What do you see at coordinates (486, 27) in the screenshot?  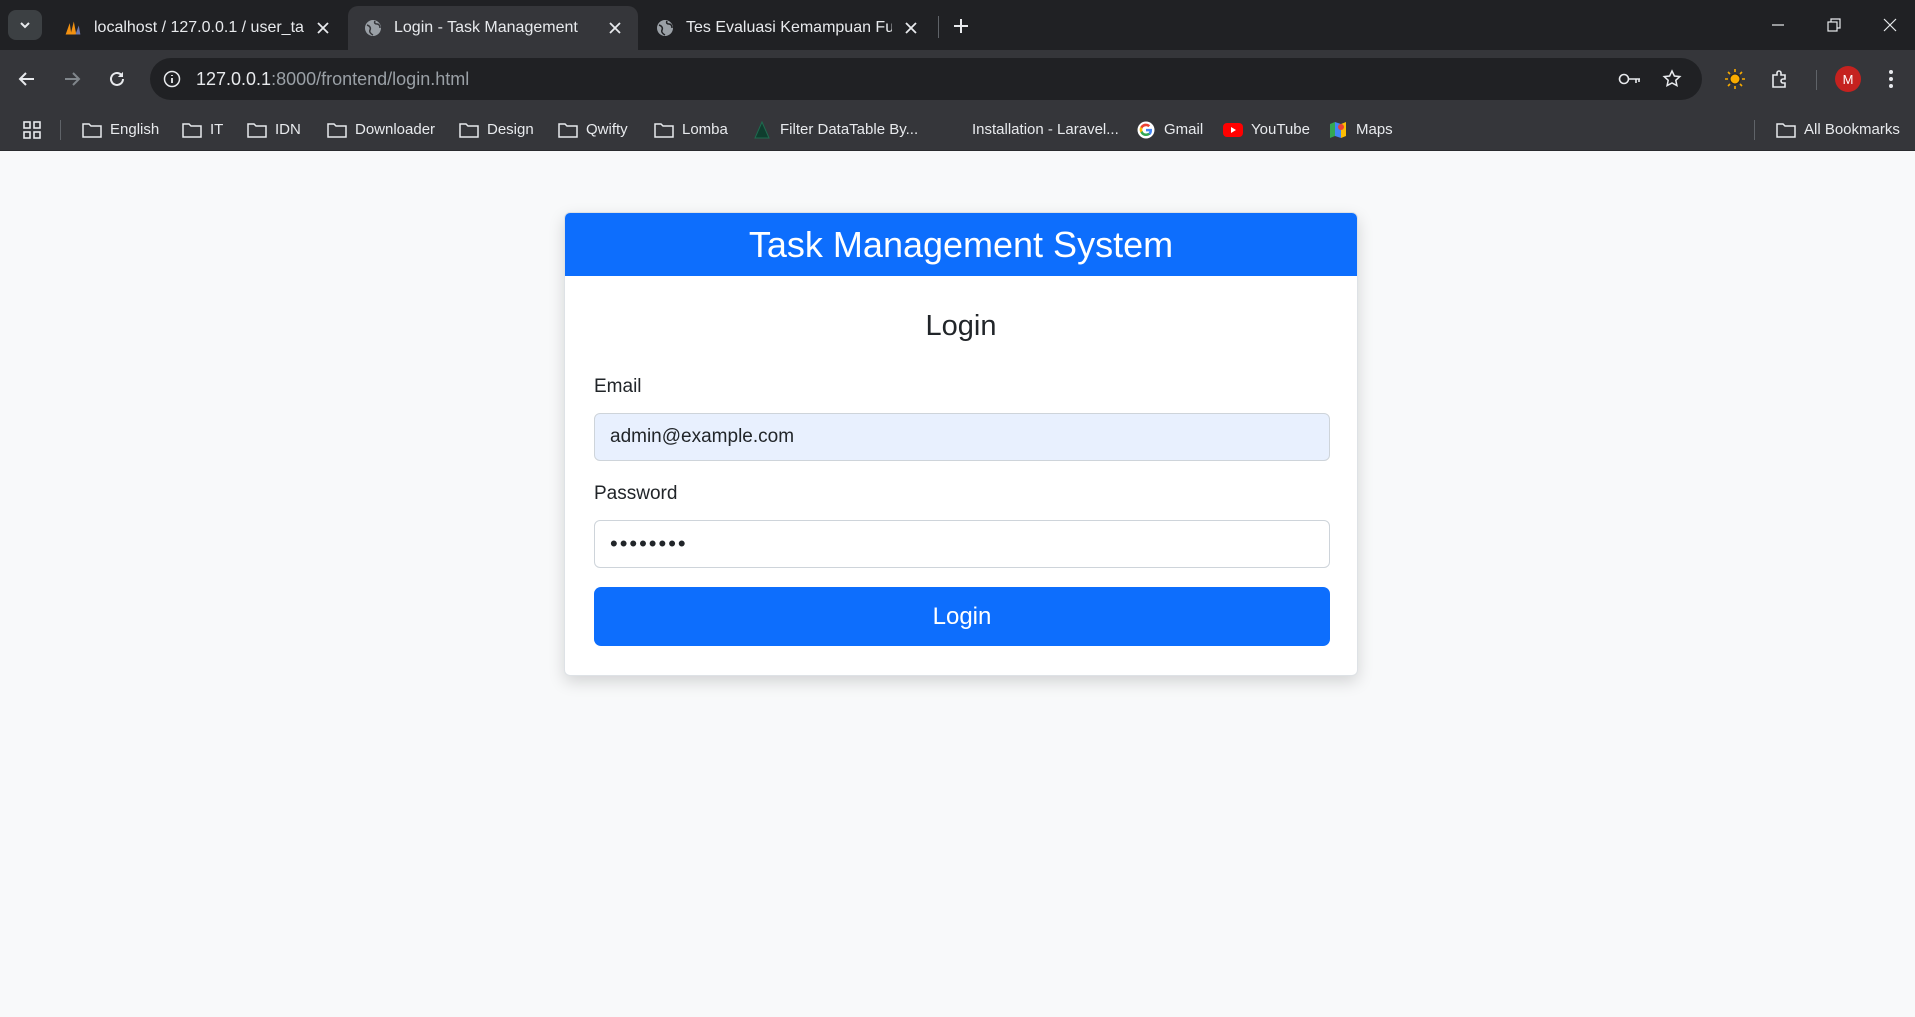 I see `tab-title: Login - Task Management` at bounding box center [486, 27].